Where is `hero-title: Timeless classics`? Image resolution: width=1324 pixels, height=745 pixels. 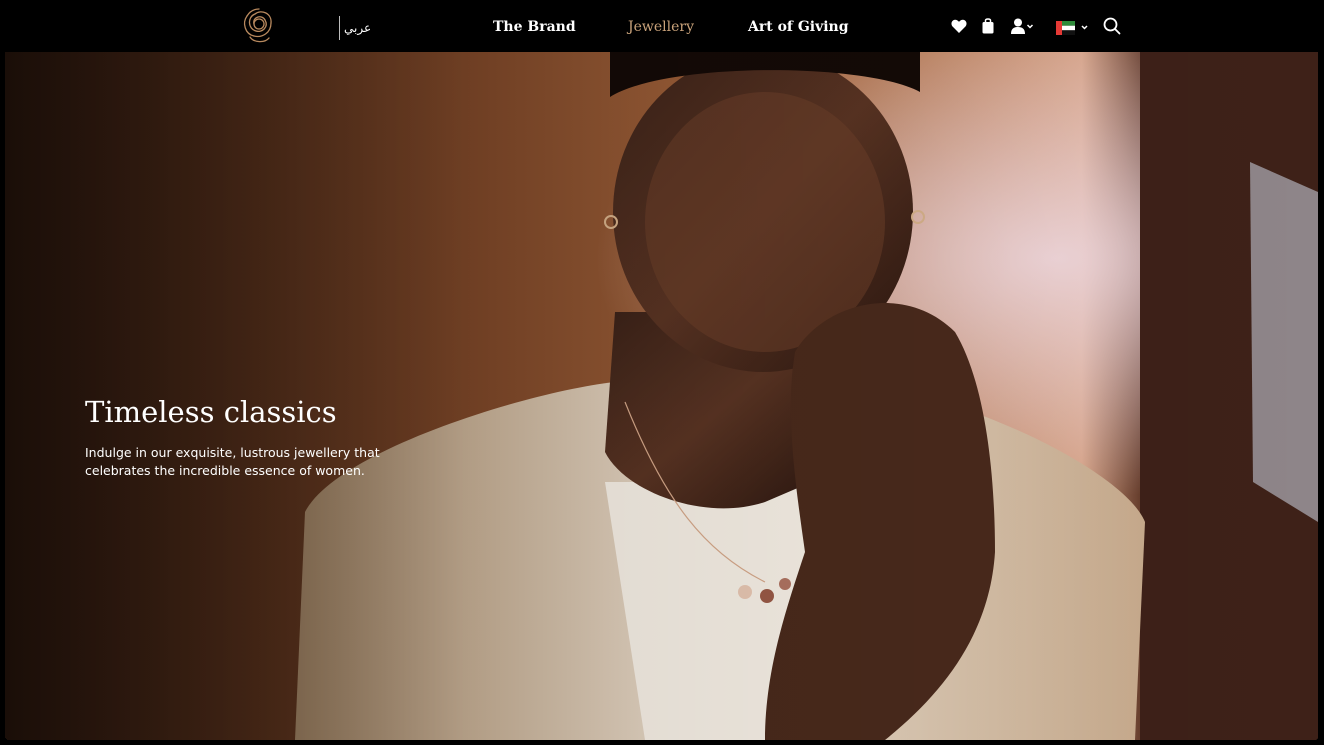 hero-title: Timeless classics is located at coordinates (211, 412).